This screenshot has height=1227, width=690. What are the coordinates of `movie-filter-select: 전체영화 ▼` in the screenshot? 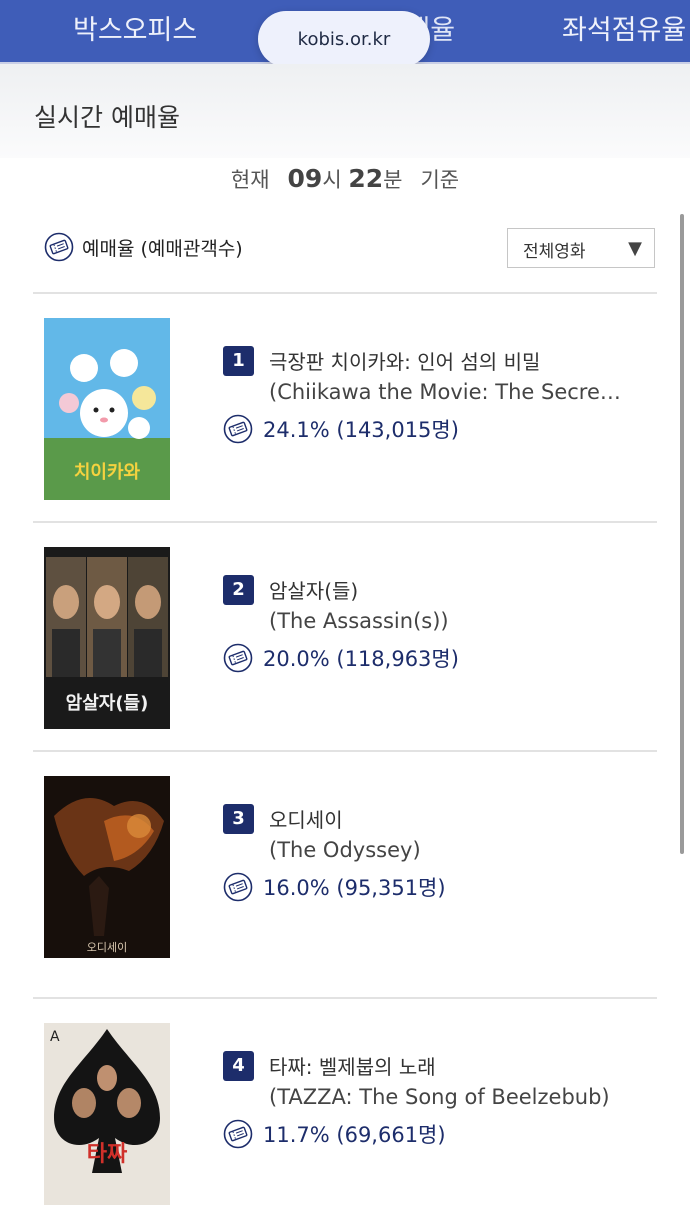 It's located at (581, 248).